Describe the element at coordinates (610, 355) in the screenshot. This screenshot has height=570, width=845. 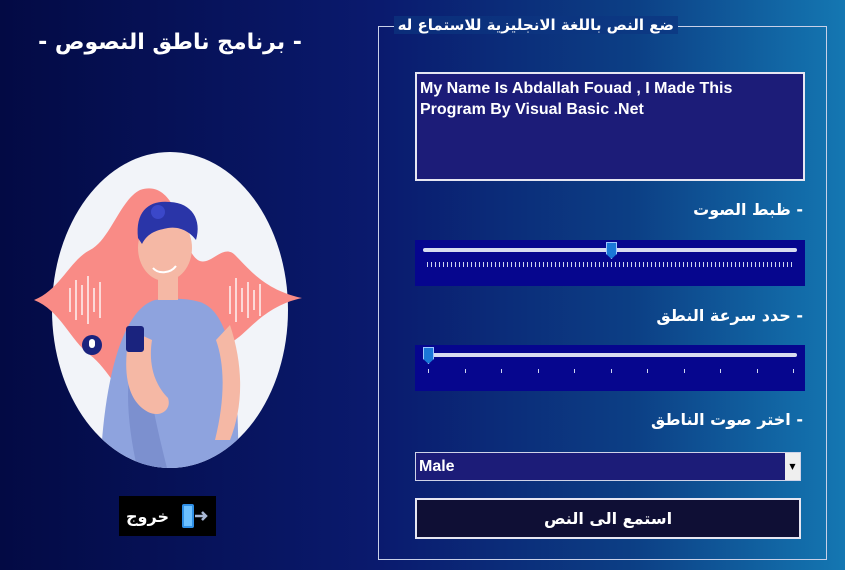
I see `rate-track` at that location.